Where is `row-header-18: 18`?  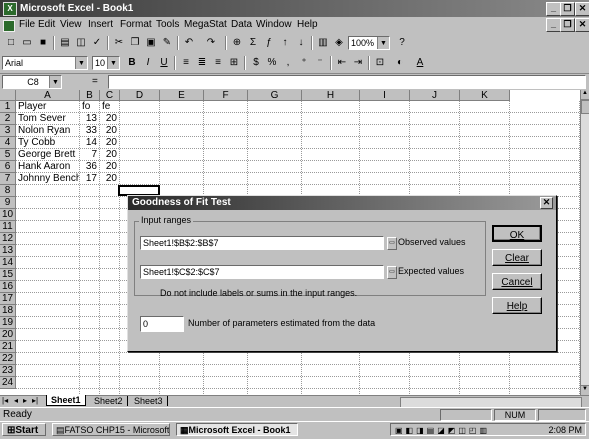 row-header-18: 18 is located at coordinates (8, 311).